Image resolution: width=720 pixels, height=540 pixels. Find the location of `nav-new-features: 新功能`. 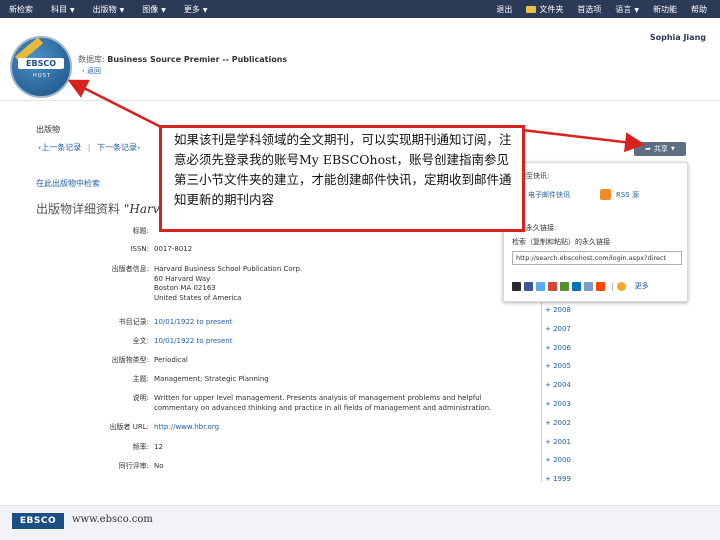

nav-new-features: 新功能 is located at coordinates (665, 9).